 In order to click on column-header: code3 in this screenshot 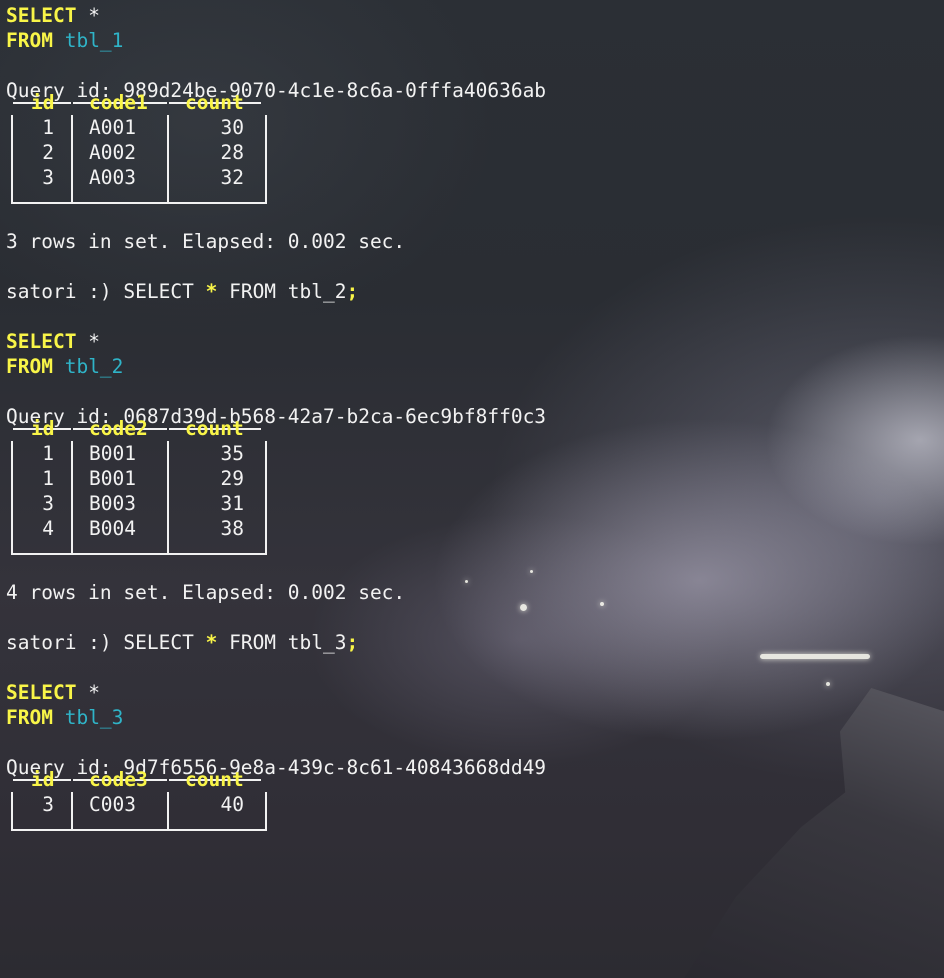, I will do `click(118, 779)`.